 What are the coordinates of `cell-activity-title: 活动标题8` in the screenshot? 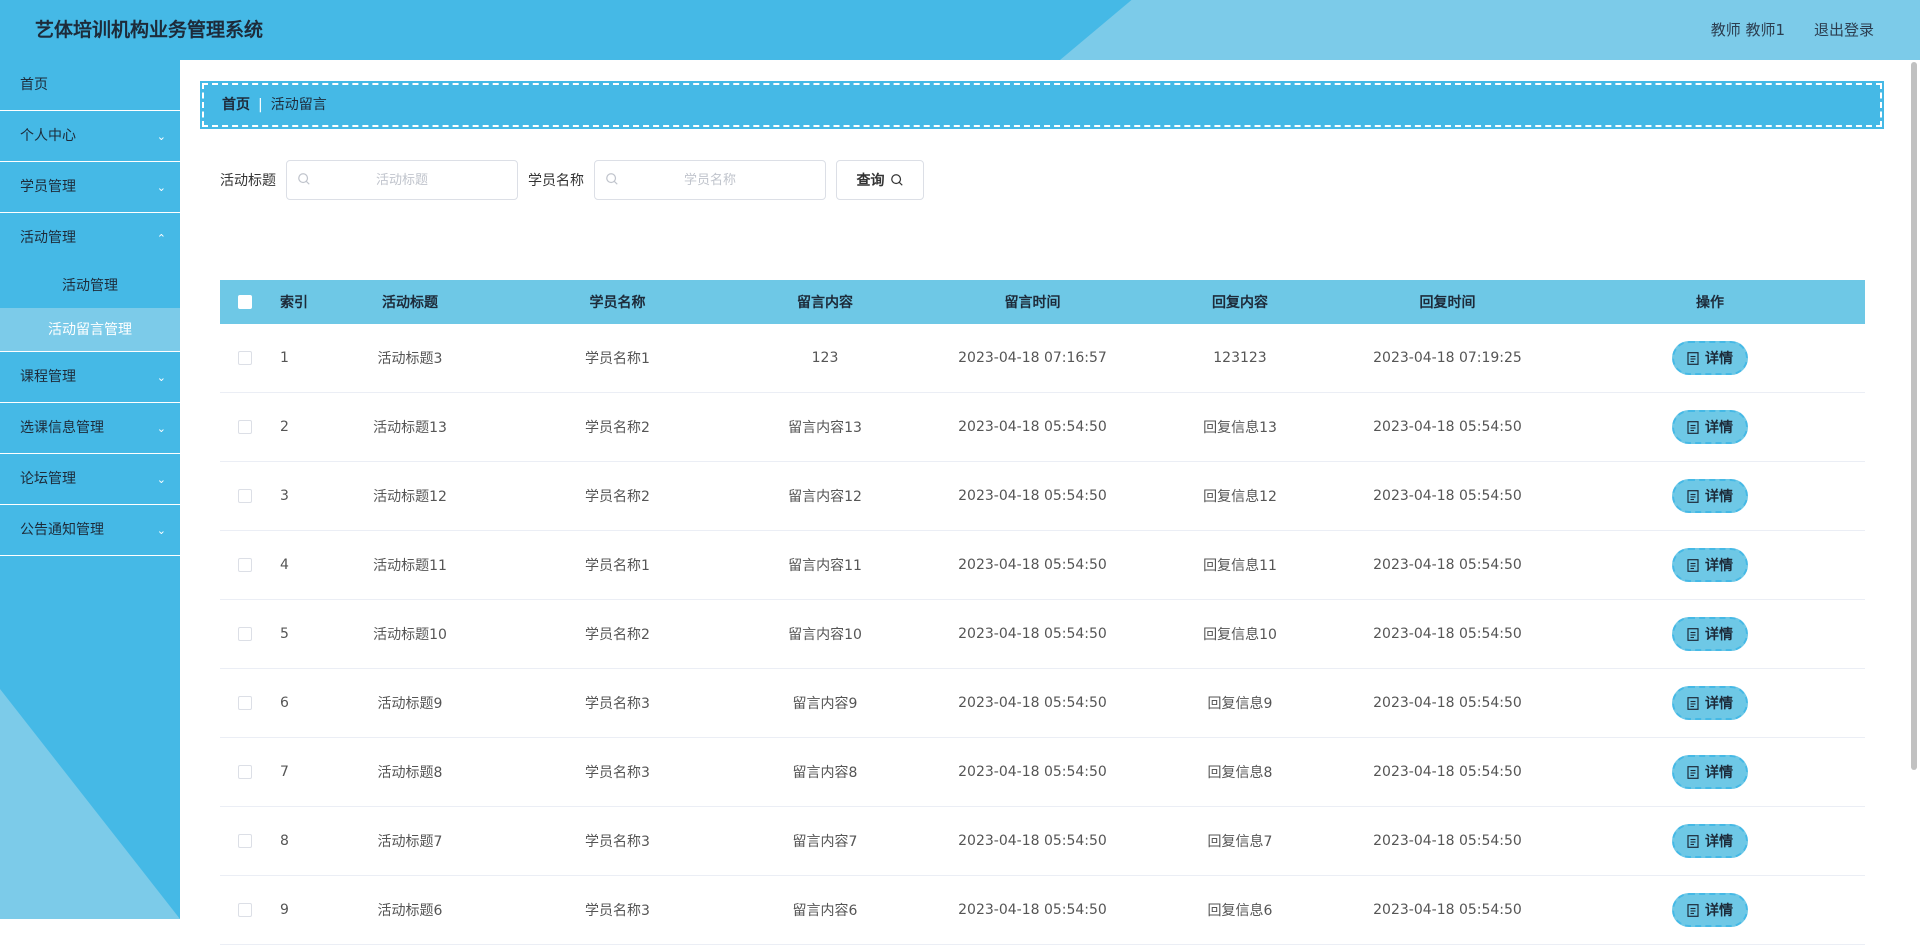 It's located at (410, 773).